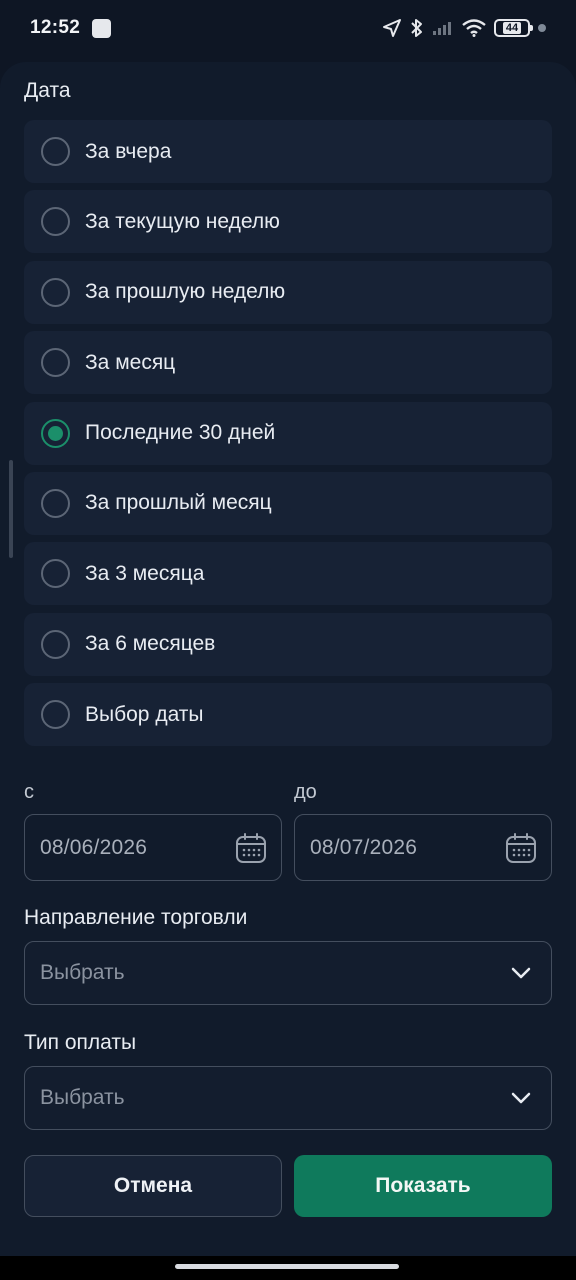 The height and width of the screenshot is (1280, 576). What do you see at coordinates (153, 1186) in the screenshot?
I see `cancel-button: Отмена` at bounding box center [153, 1186].